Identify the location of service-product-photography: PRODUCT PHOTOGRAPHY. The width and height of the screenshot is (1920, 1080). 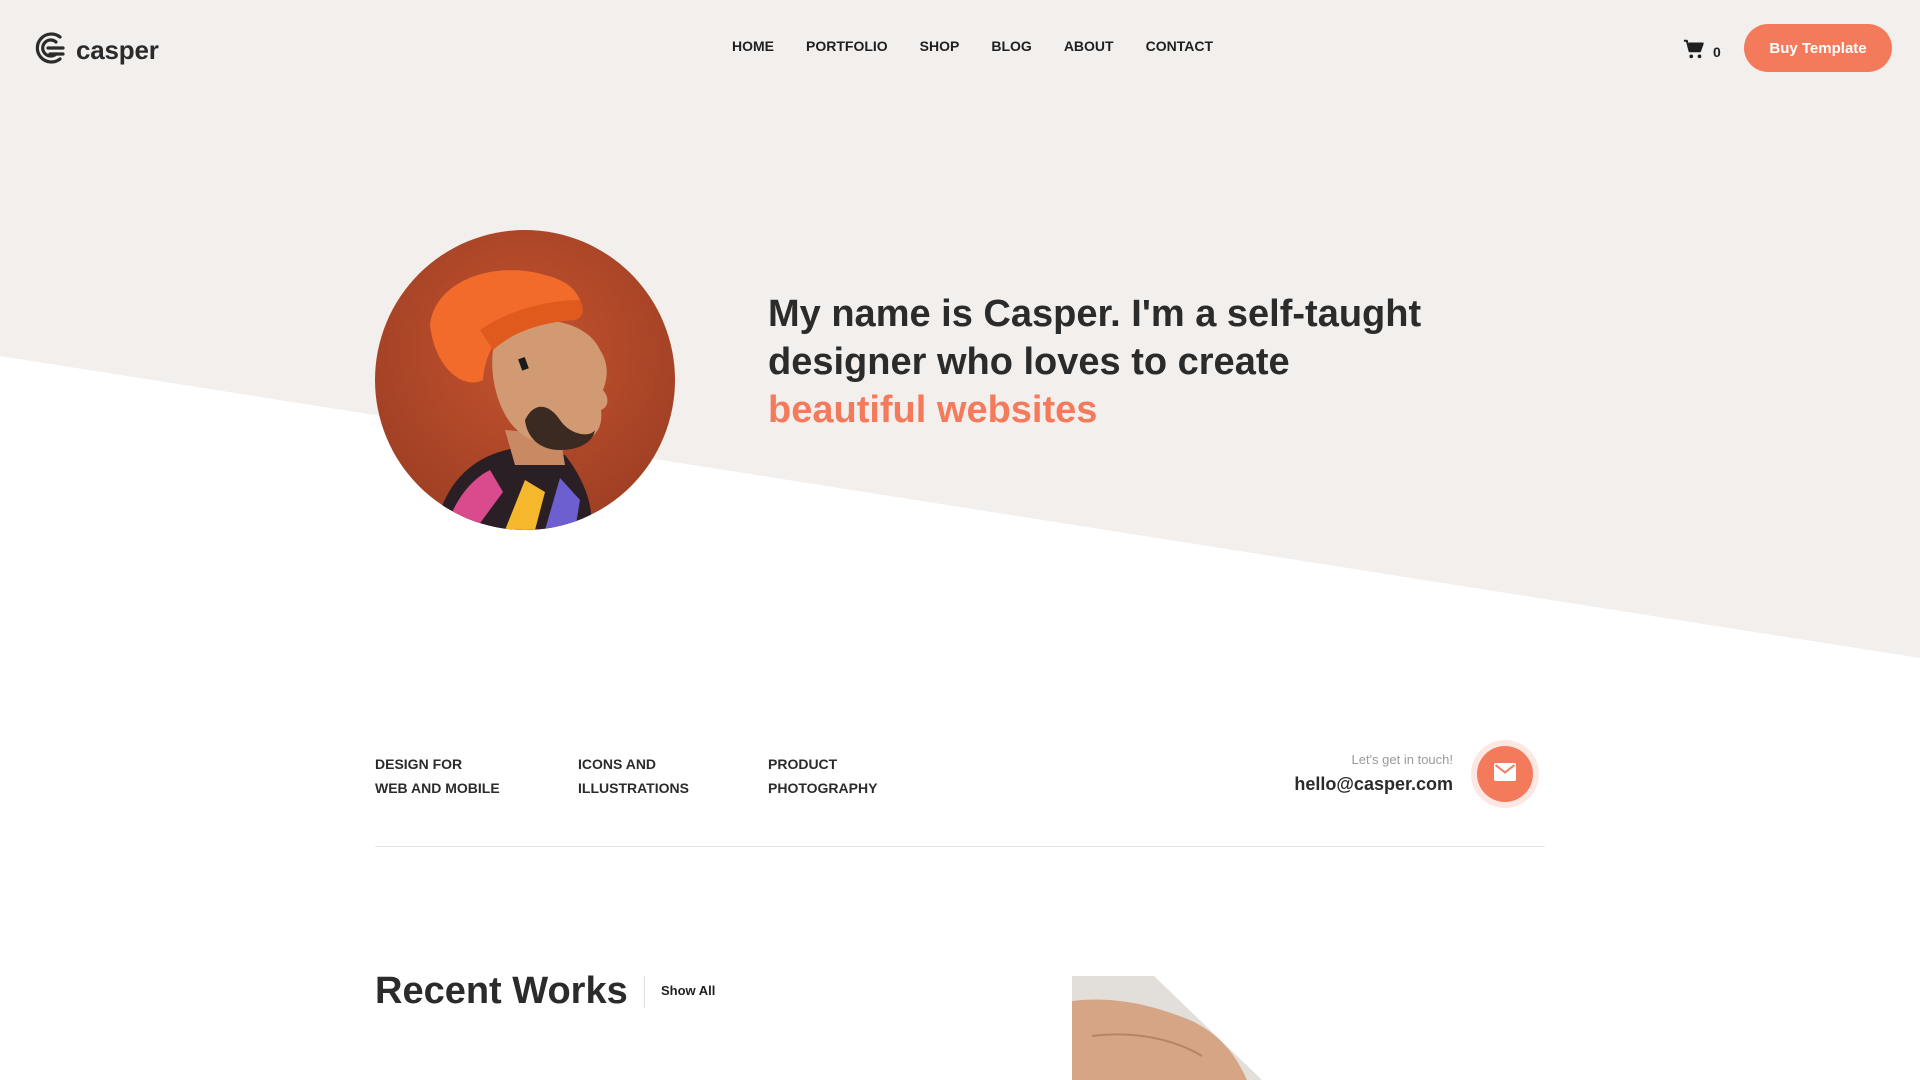
(822, 776).